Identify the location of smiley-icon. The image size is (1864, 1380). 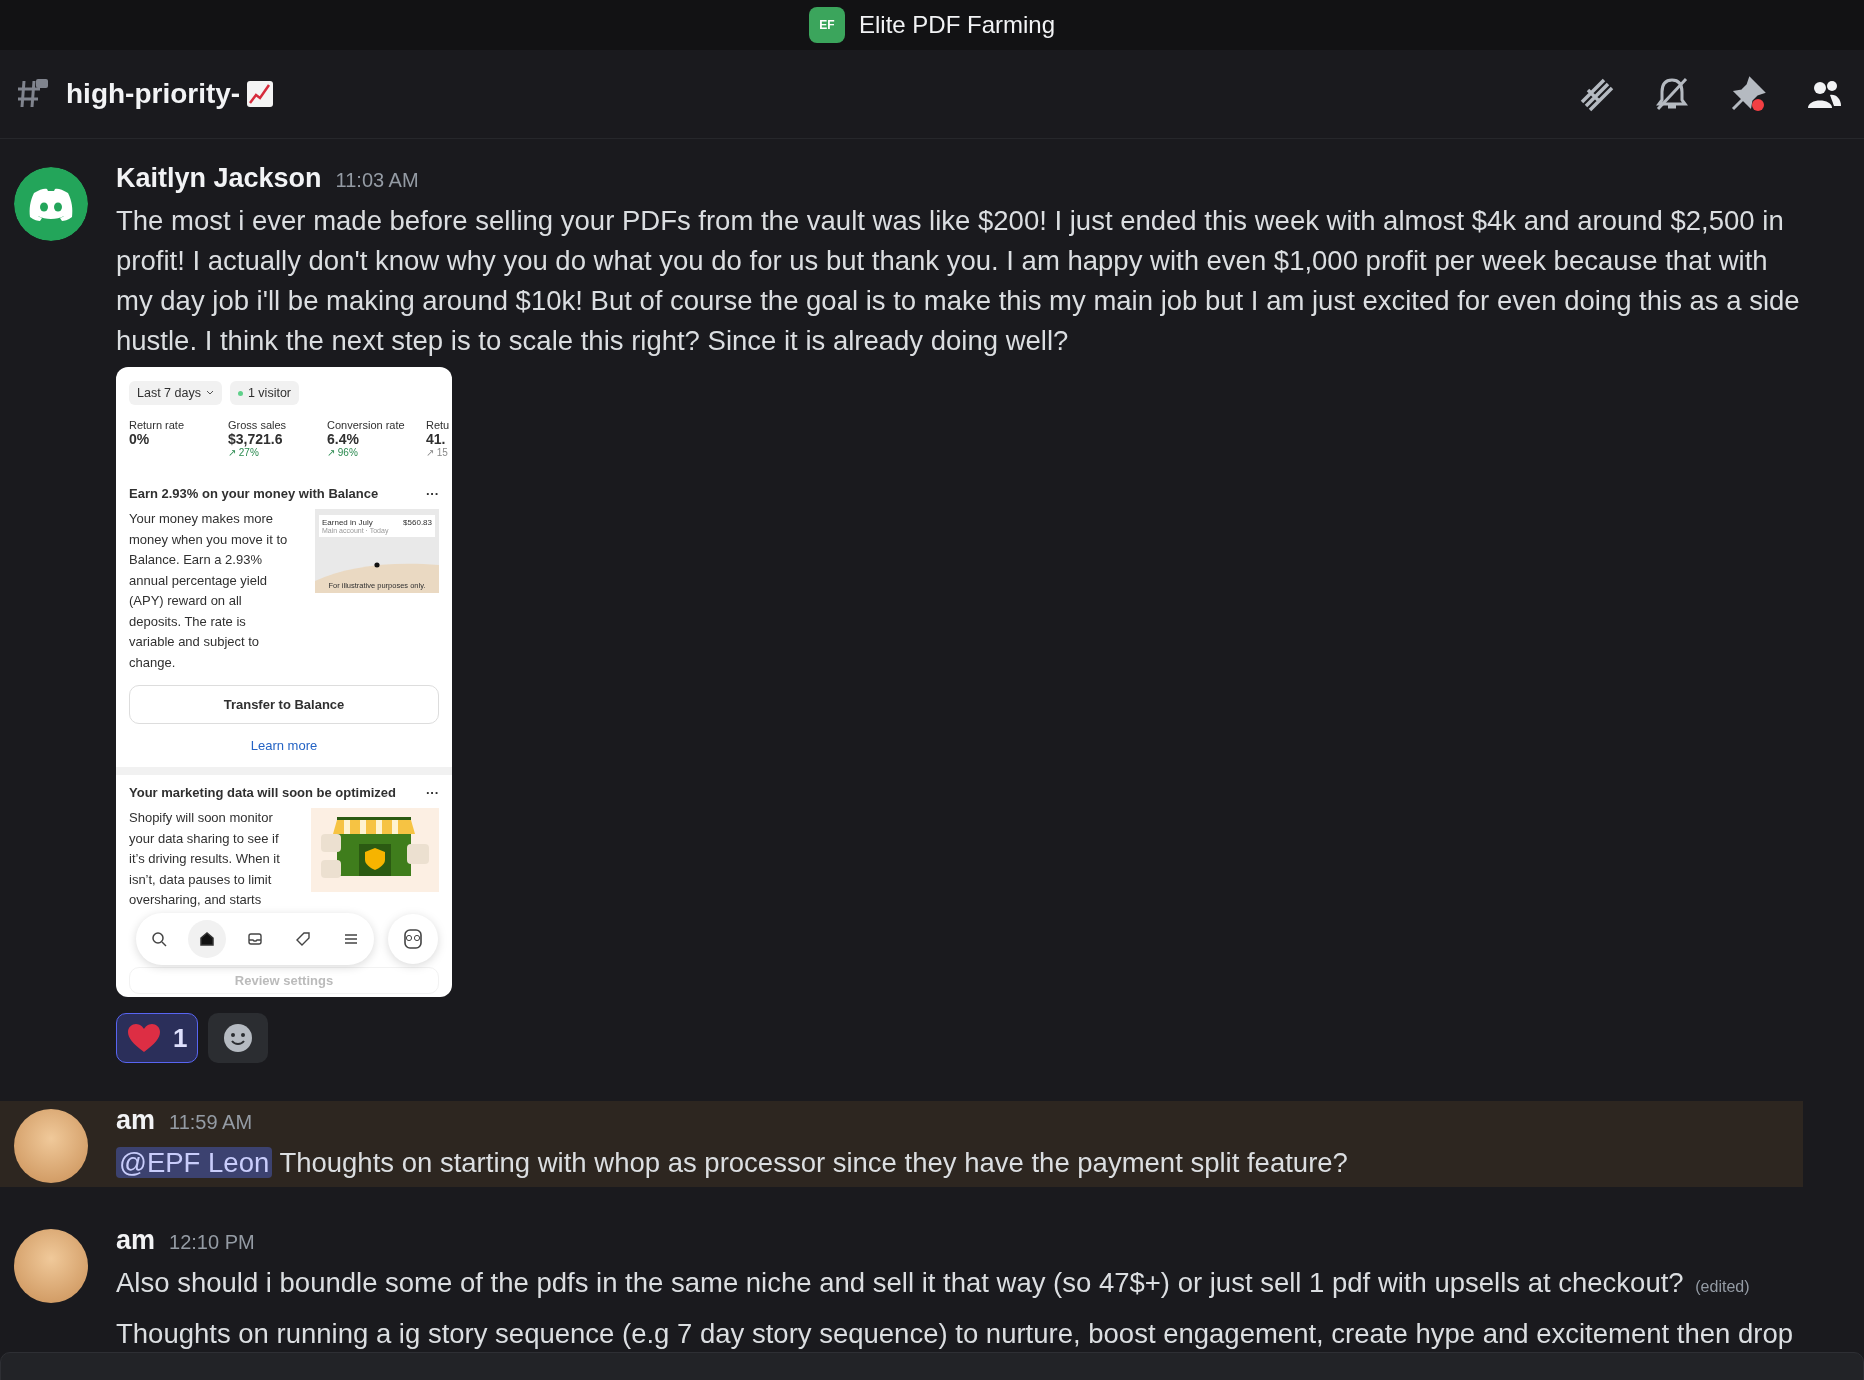
(238, 1038).